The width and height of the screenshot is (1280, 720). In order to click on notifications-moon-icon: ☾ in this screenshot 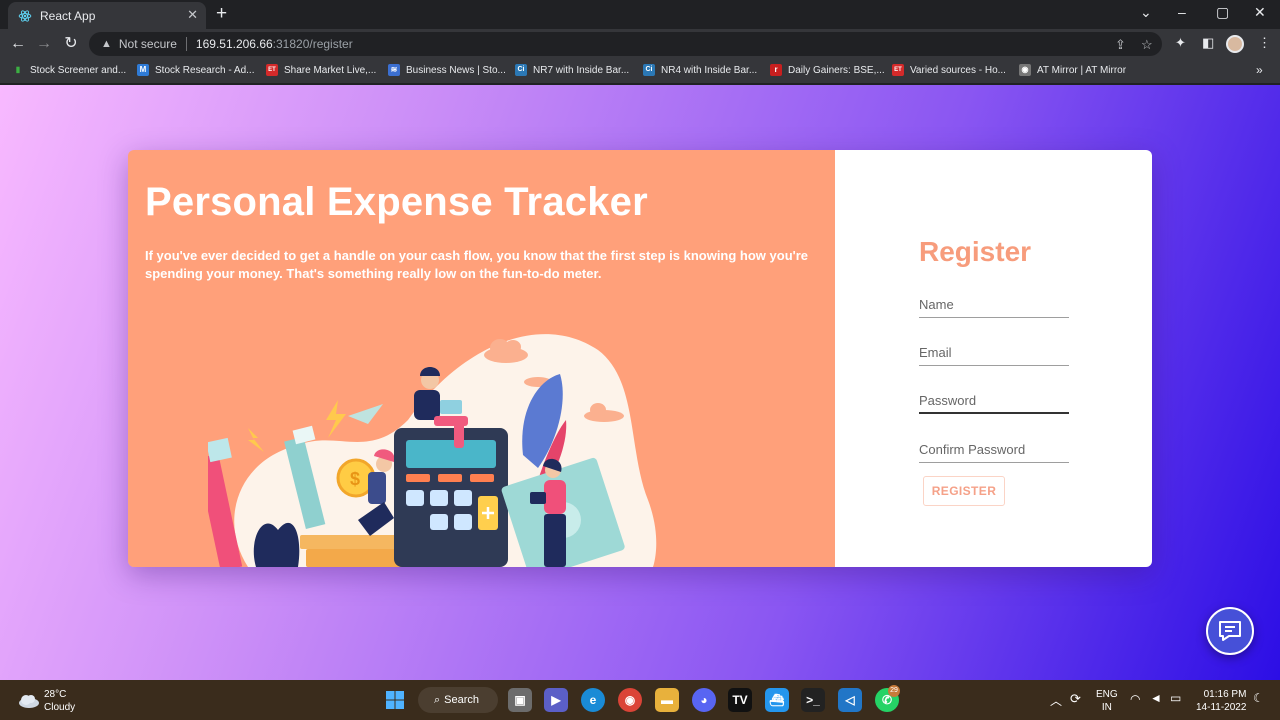, I will do `click(1258, 698)`.